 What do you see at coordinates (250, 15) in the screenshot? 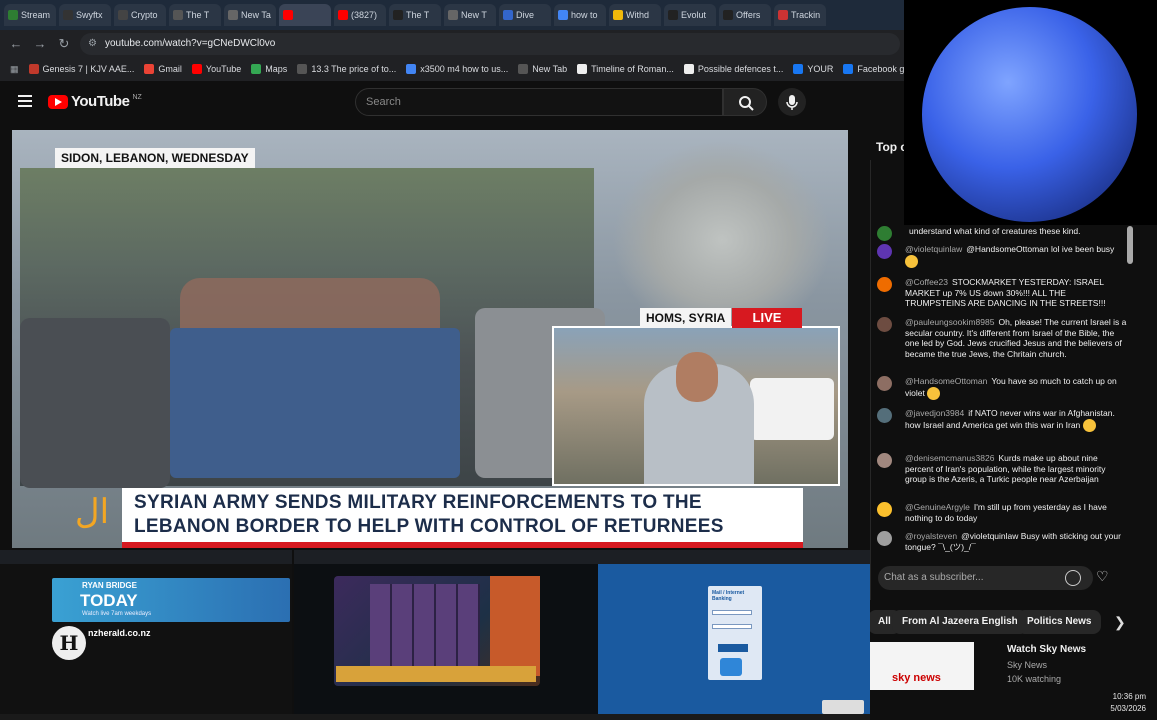
I see `browser-tab: New Ta` at bounding box center [250, 15].